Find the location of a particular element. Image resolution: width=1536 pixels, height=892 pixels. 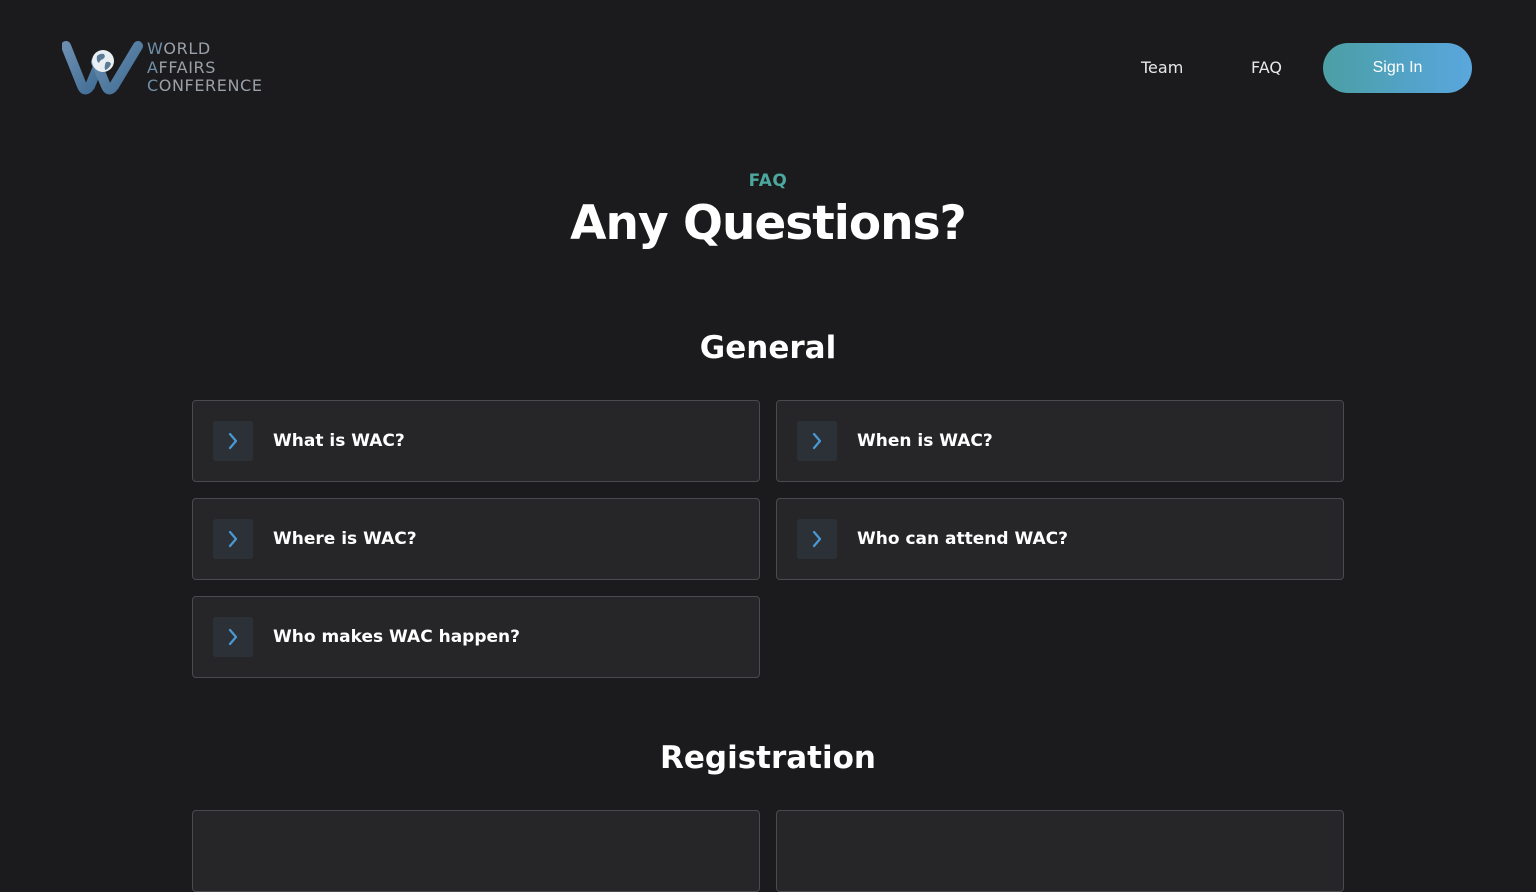

faq-item-when-is-wac: When is WAC? is located at coordinates (1060, 441).